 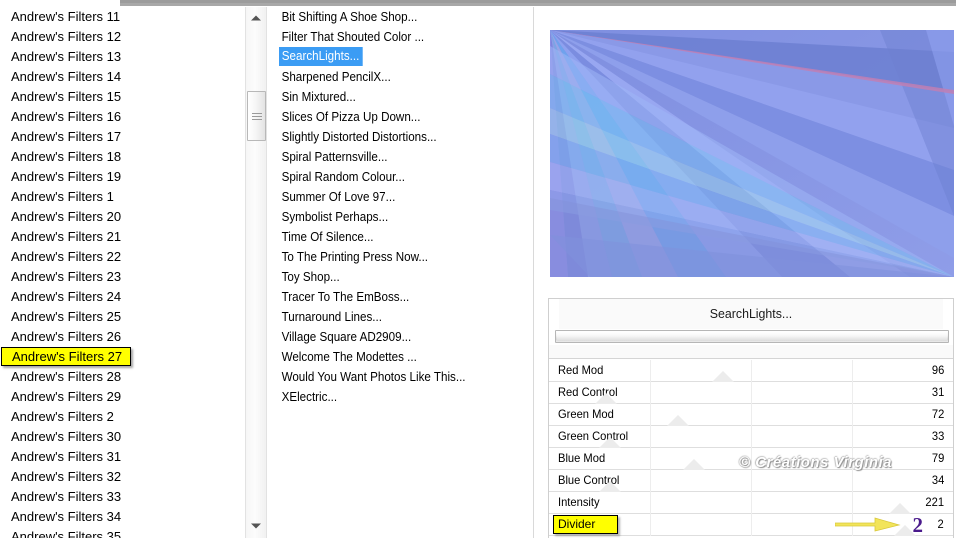 What do you see at coordinates (751, 525) in the screenshot?
I see `parameter-row: Divider 2 2` at bounding box center [751, 525].